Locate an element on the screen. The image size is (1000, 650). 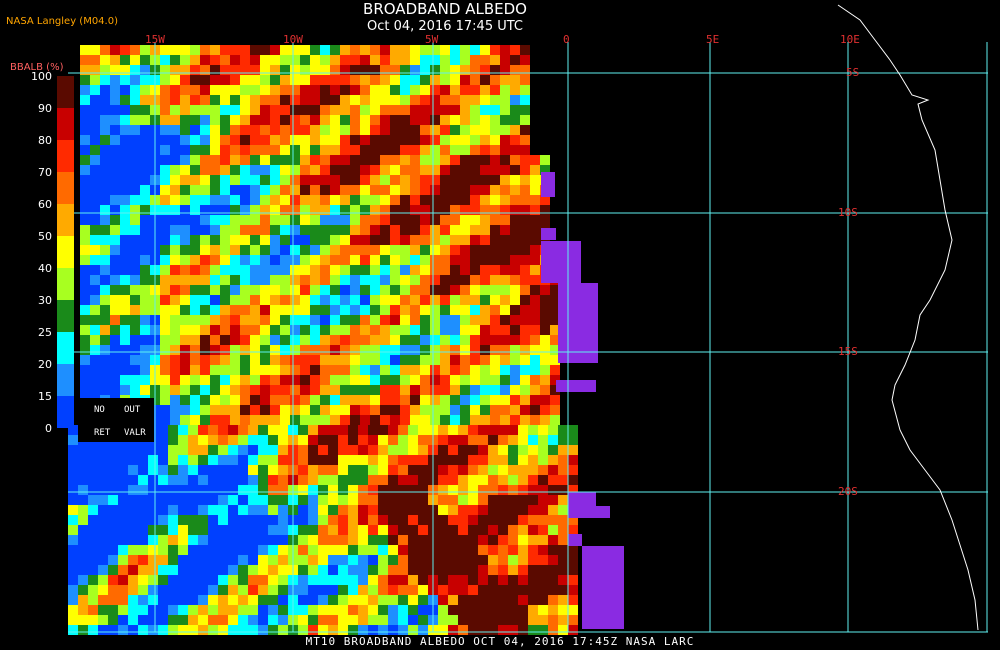
legend-flags: NO OUT RET VALR is located at coordinates (116, 420).